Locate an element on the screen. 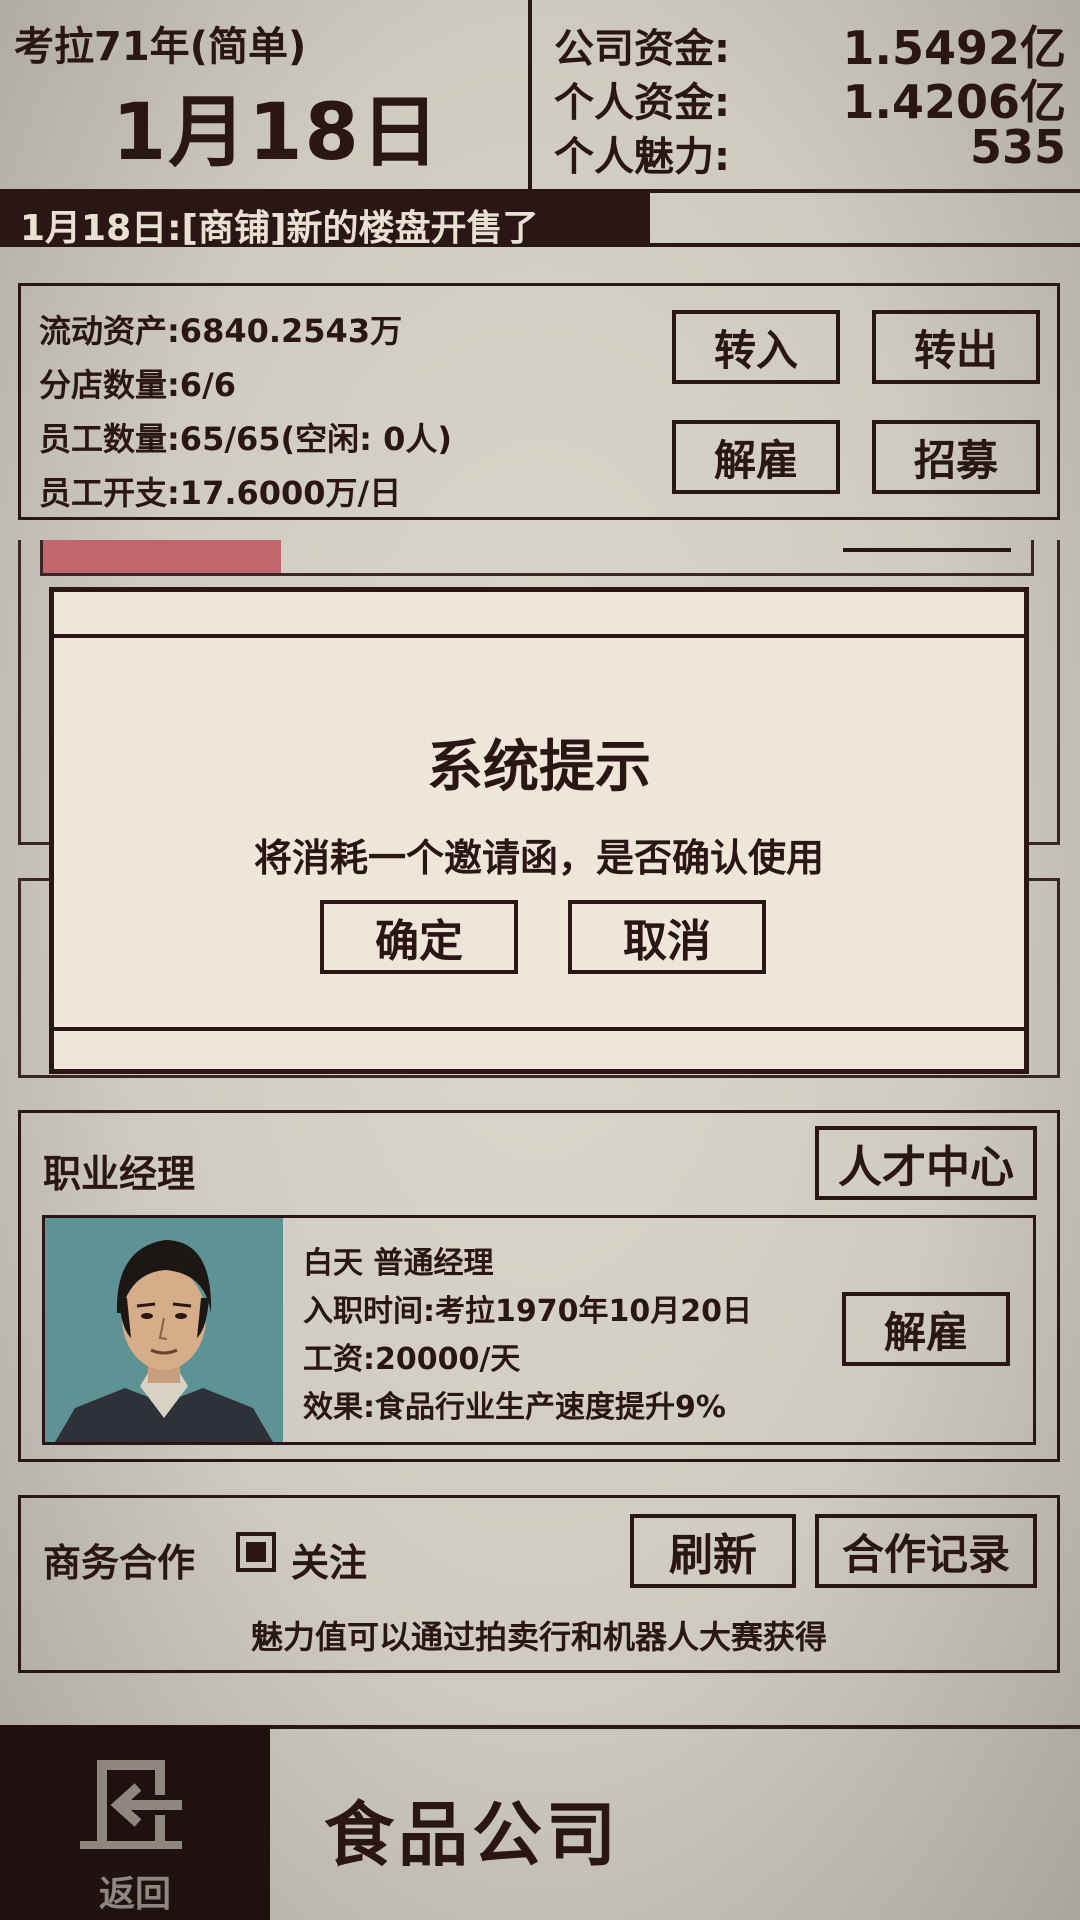  research-button-edge is located at coordinates (927, 550).